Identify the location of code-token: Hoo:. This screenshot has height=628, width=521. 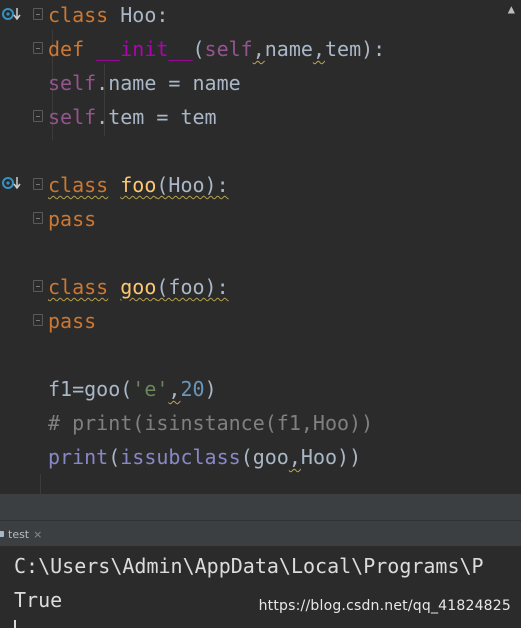
(138, 15).